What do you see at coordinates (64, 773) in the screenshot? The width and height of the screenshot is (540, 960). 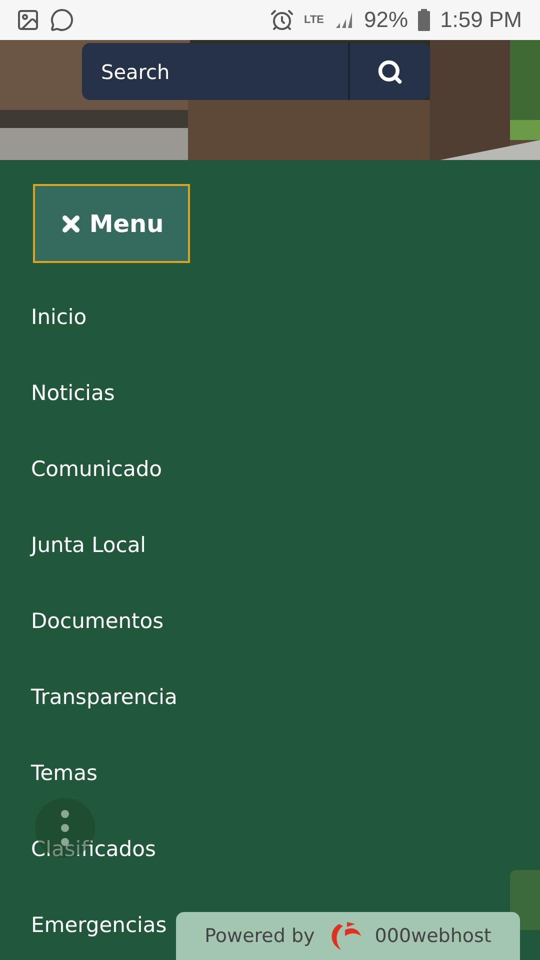 I see `nav-link: Temas` at bounding box center [64, 773].